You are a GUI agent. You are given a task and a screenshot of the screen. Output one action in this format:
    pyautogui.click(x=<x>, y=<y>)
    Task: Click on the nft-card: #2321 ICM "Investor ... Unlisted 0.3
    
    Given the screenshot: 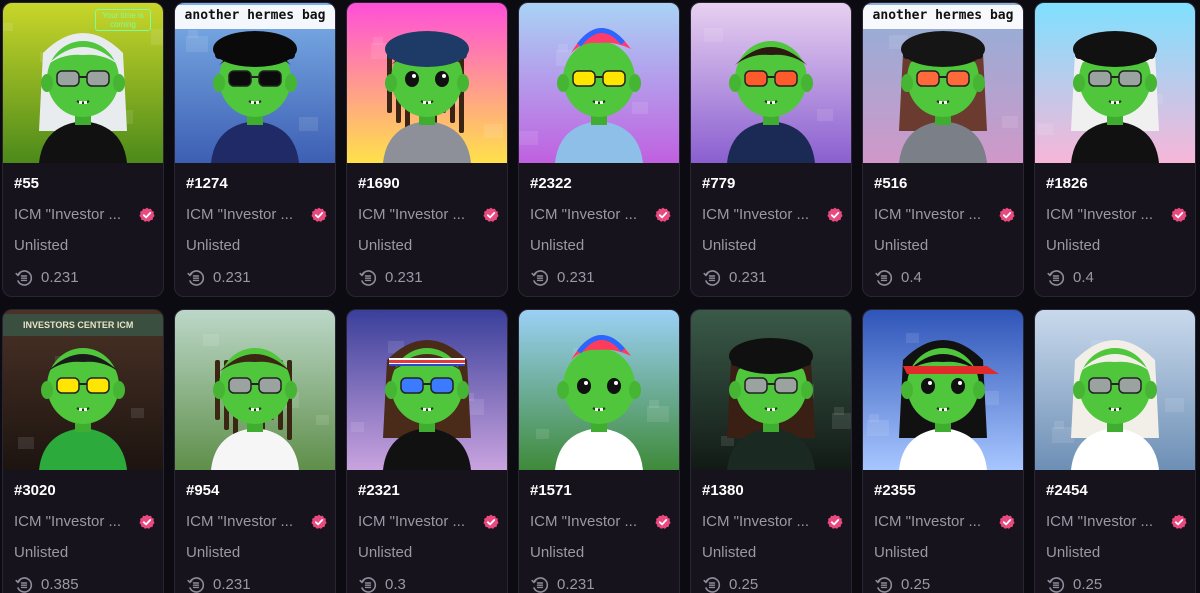 What is the action you would take?
    pyautogui.click(x=427, y=451)
    